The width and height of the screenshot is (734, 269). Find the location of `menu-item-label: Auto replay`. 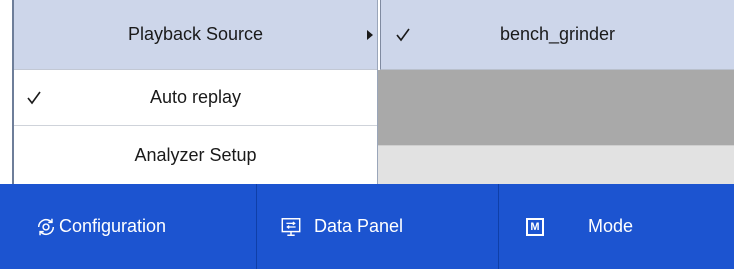

menu-item-label: Auto replay is located at coordinates (195, 97).